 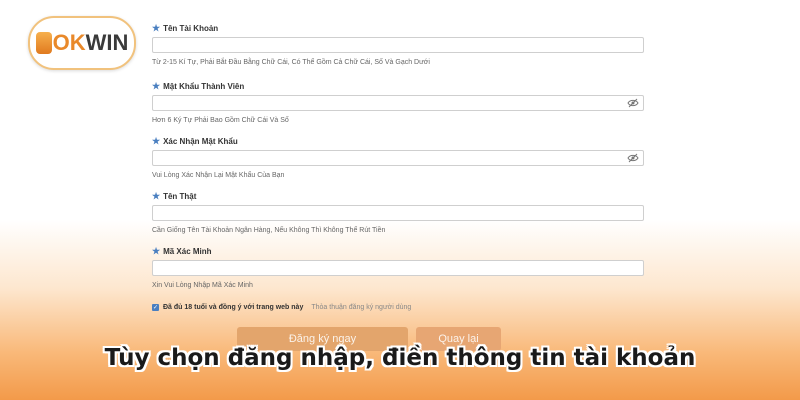 I want to click on logo-text-ok: OK, so click(x=69, y=42).